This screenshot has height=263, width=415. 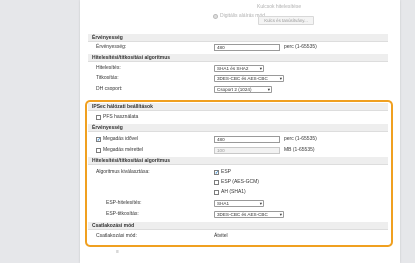 What do you see at coordinates (247, 47) in the screenshot?
I see `validity-input: 480` at bounding box center [247, 47].